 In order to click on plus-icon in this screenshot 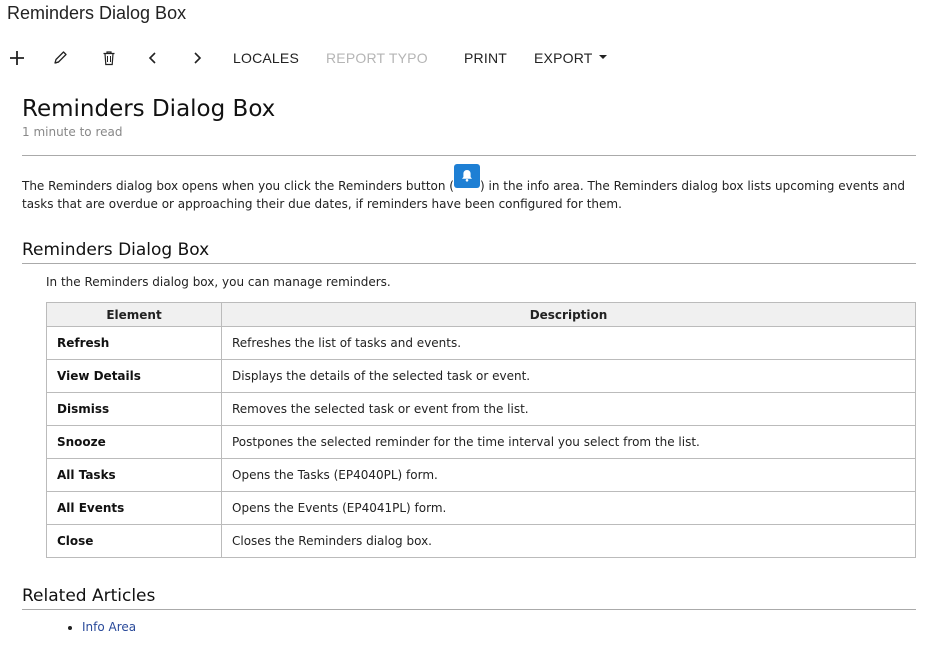, I will do `click(17, 58)`.